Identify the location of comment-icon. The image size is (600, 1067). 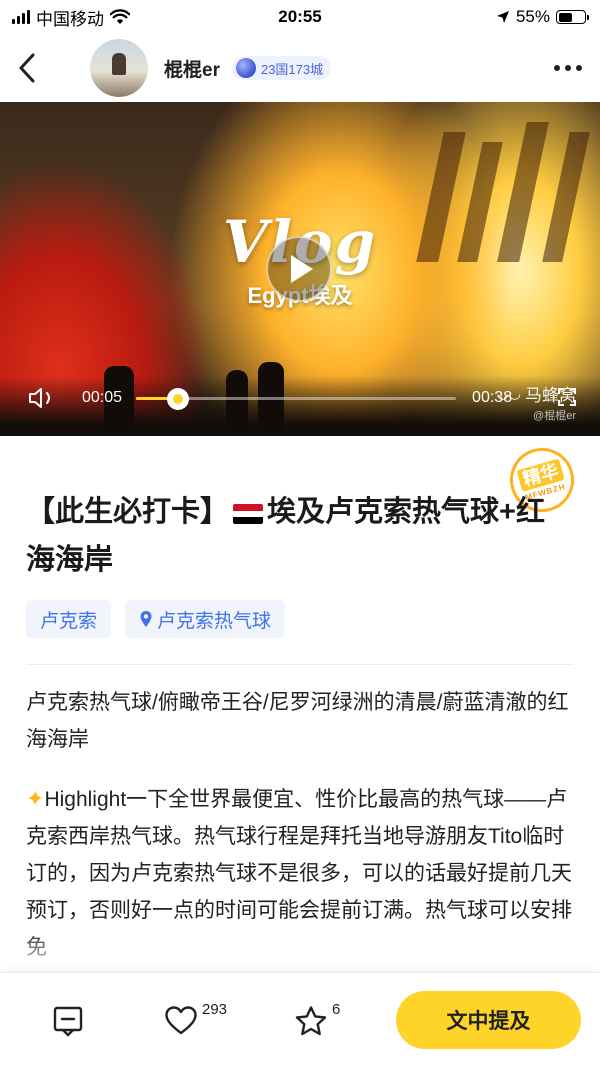
(68, 1021).